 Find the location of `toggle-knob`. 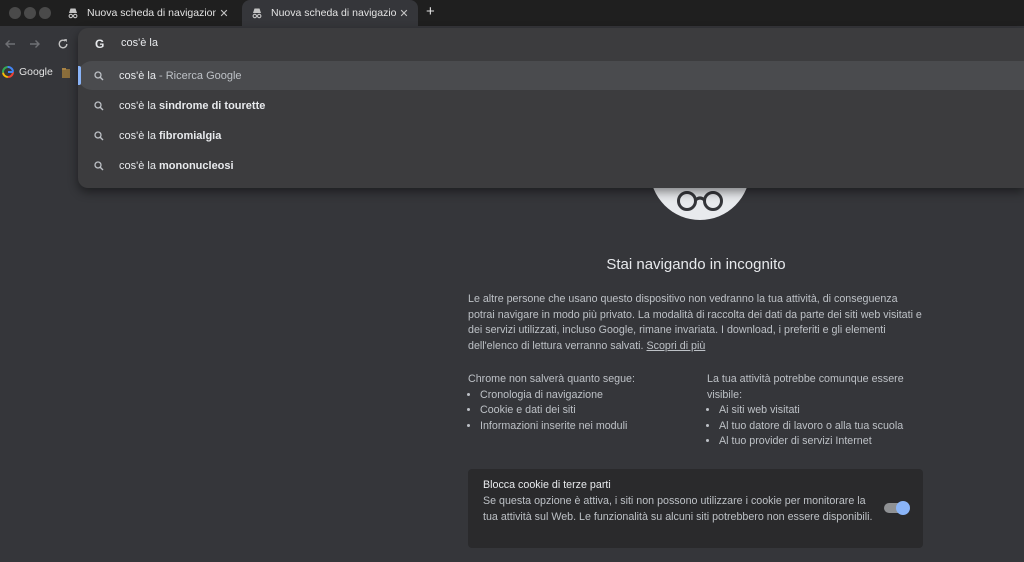

toggle-knob is located at coordinates (903, 508).